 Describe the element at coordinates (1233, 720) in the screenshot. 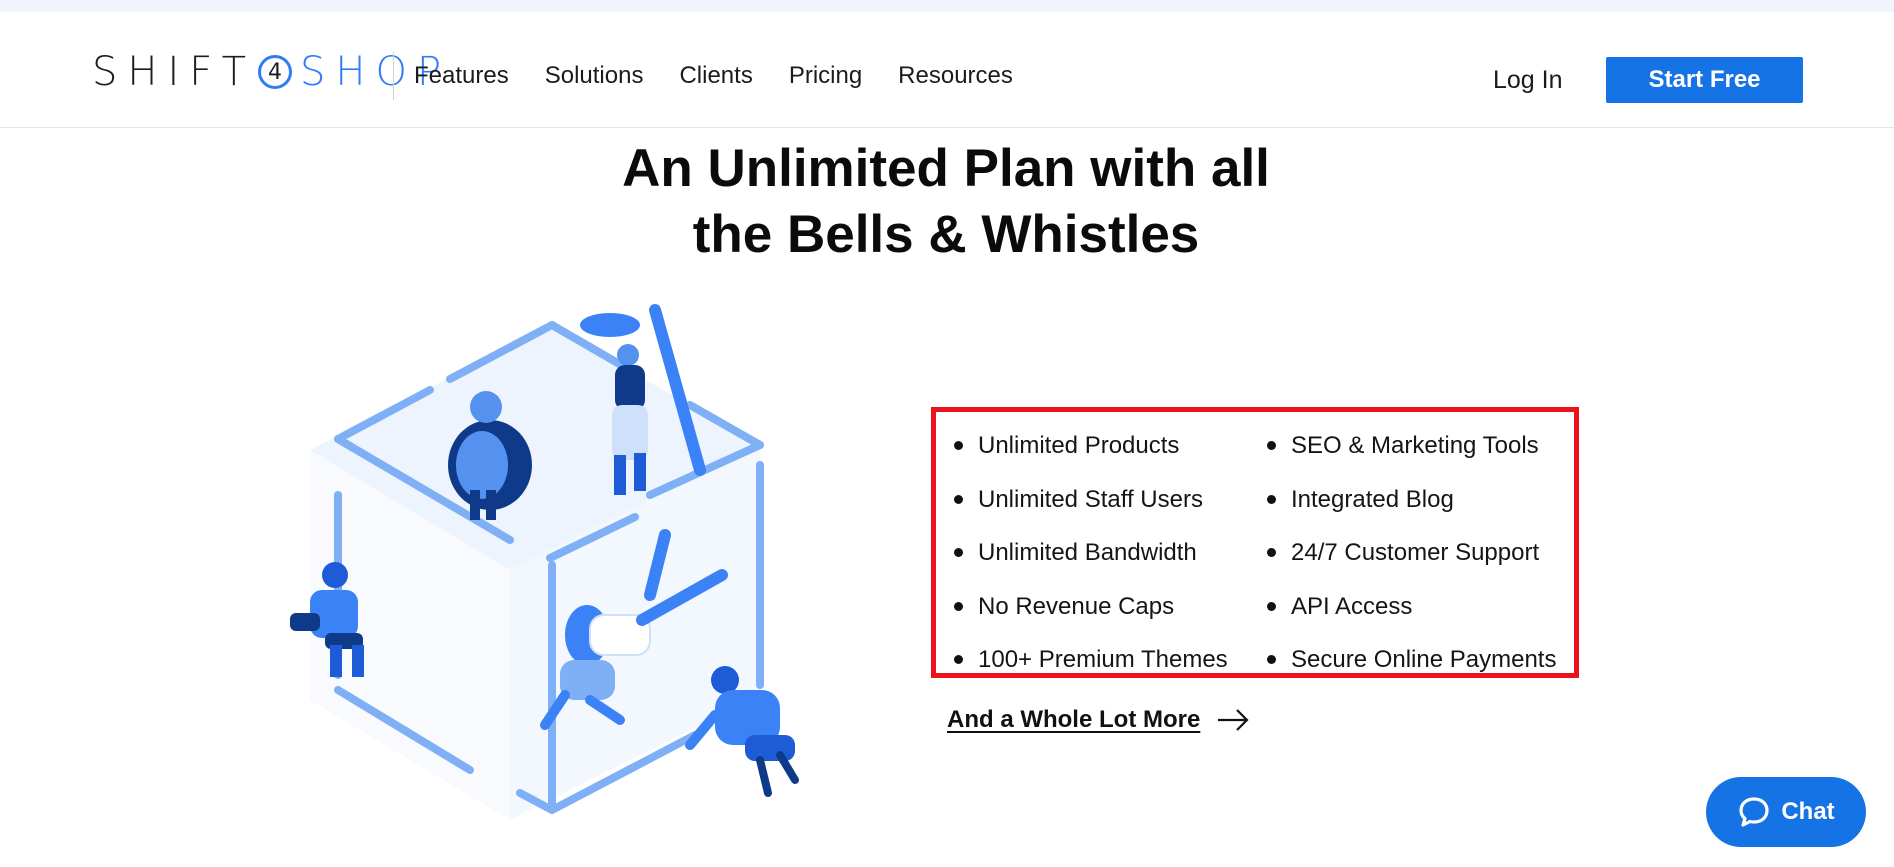

I see `arrow-right-icon` at that location.